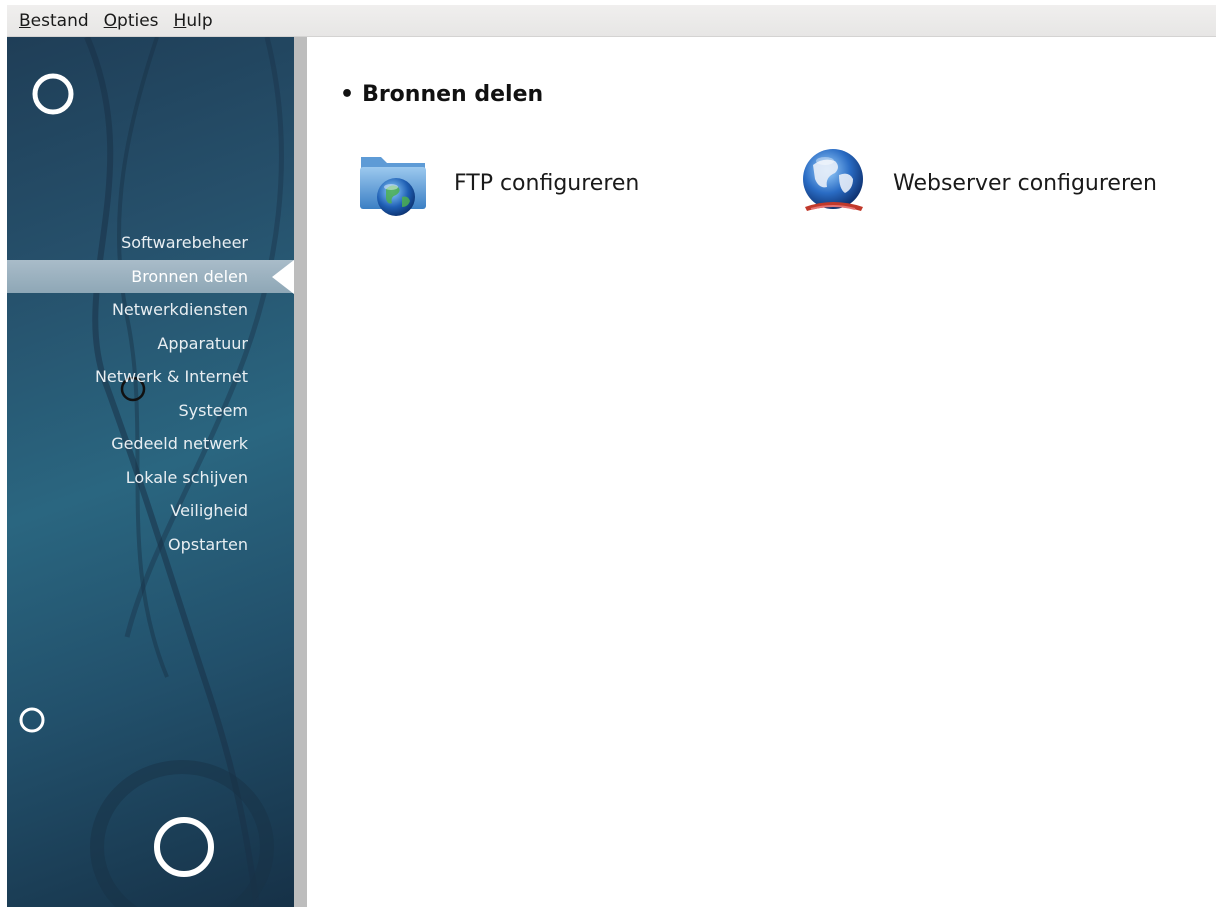 Image resolution: width=1216 pixels, height=907 pixels. What do you see at coordinates (150, 243) in the screenshot?
I see `sidebar-item-softwarebeheer: Softwarebeheer` at bounding box center [150, 243].